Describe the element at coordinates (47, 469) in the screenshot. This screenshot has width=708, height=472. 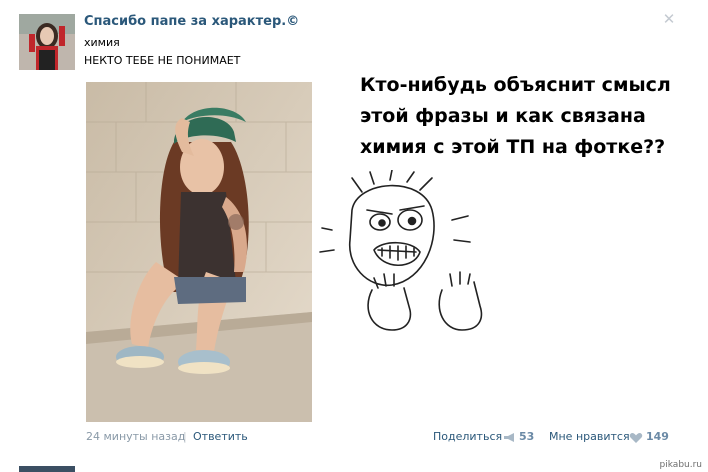
I see `next-post-avatar-edge` at that location.